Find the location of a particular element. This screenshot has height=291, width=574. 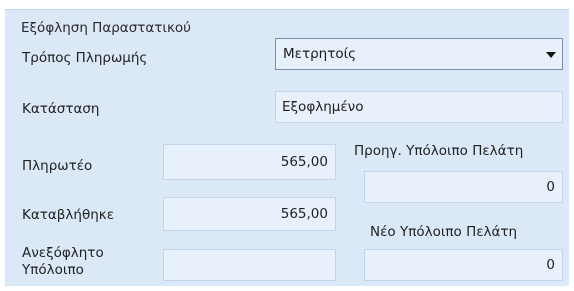

prev-customer-balance-label: Προηγ. Υπόλοιπο Πελάτη is located at coordinates (439, 151).